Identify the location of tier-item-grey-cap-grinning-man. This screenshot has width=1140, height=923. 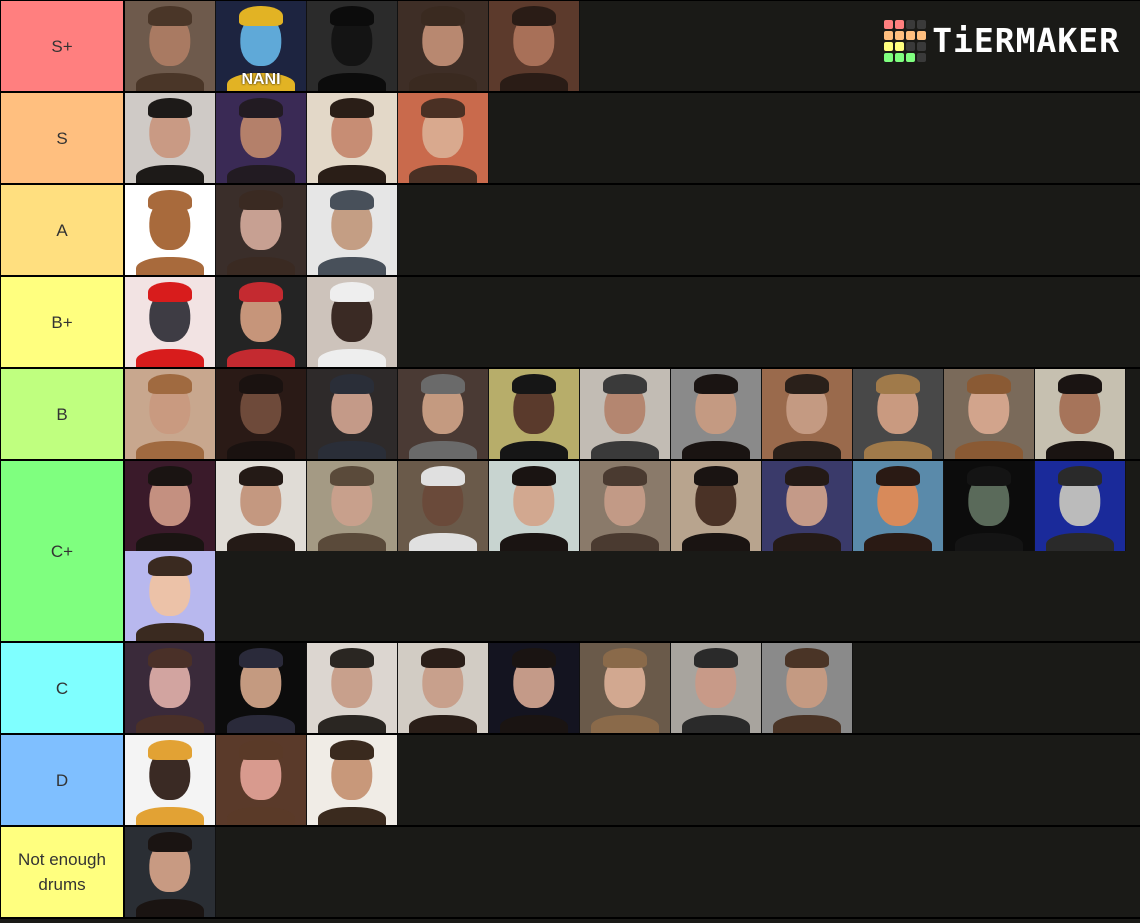
(443, 414).